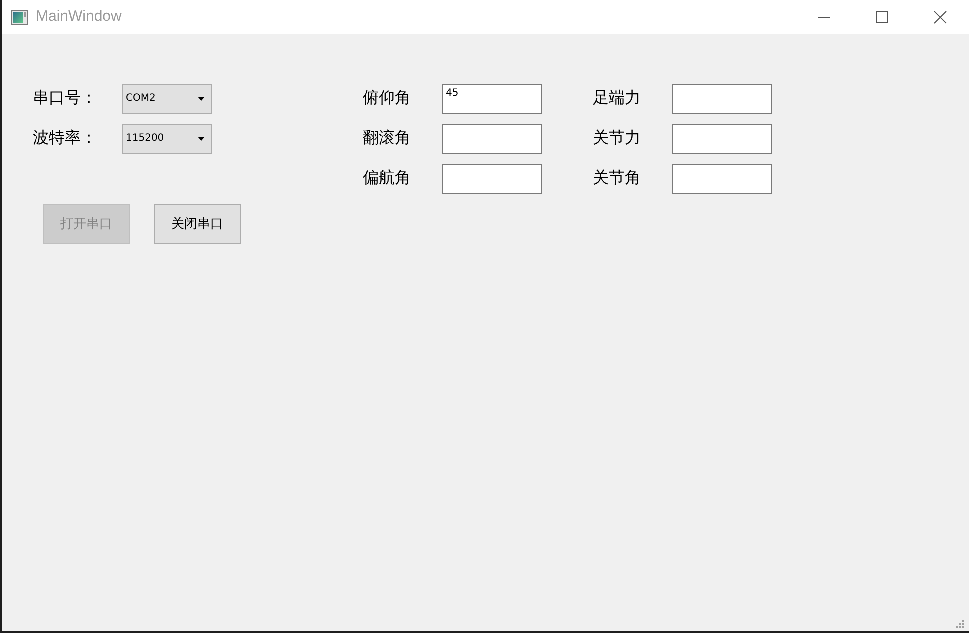 The image size is (969, 633). What do you see at coordinates (141, 99) in the screenshot?
I see `dropdown-value: COM2` at bounding box center [141, 99].